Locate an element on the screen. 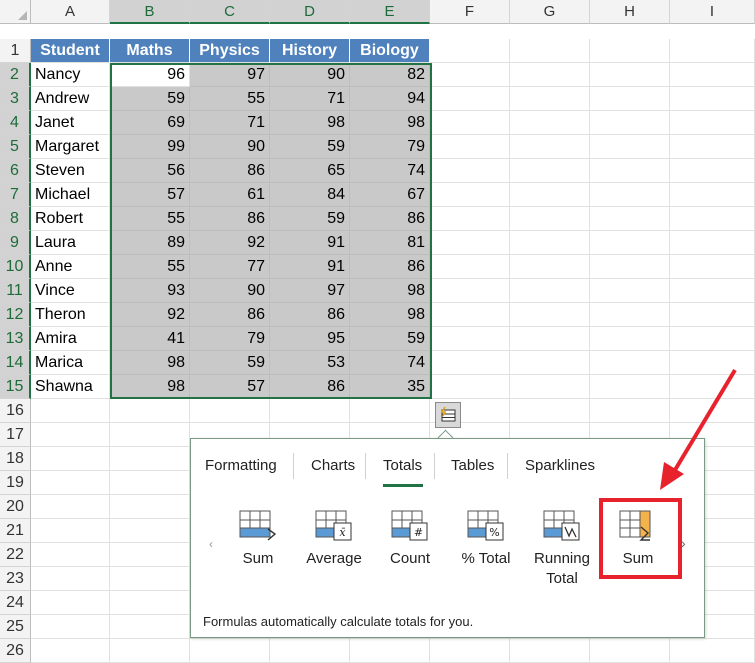 The height and width of the screenshot is (663, 755). cell-b3: 59 is located at coordinates (150, 99).